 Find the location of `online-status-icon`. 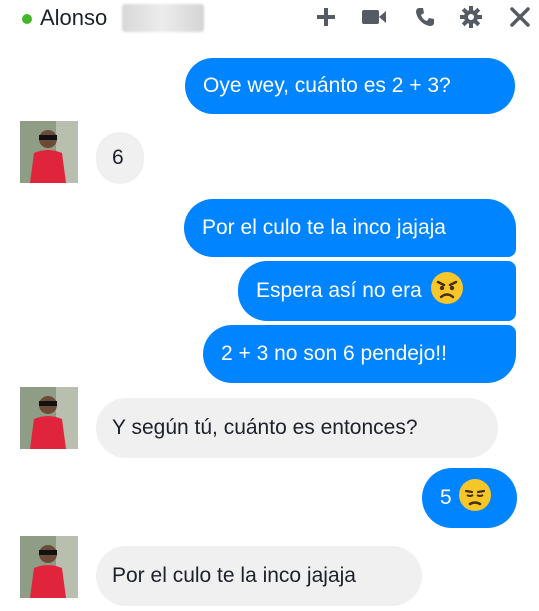

online-status-icon is located at coordinates (27, 19).